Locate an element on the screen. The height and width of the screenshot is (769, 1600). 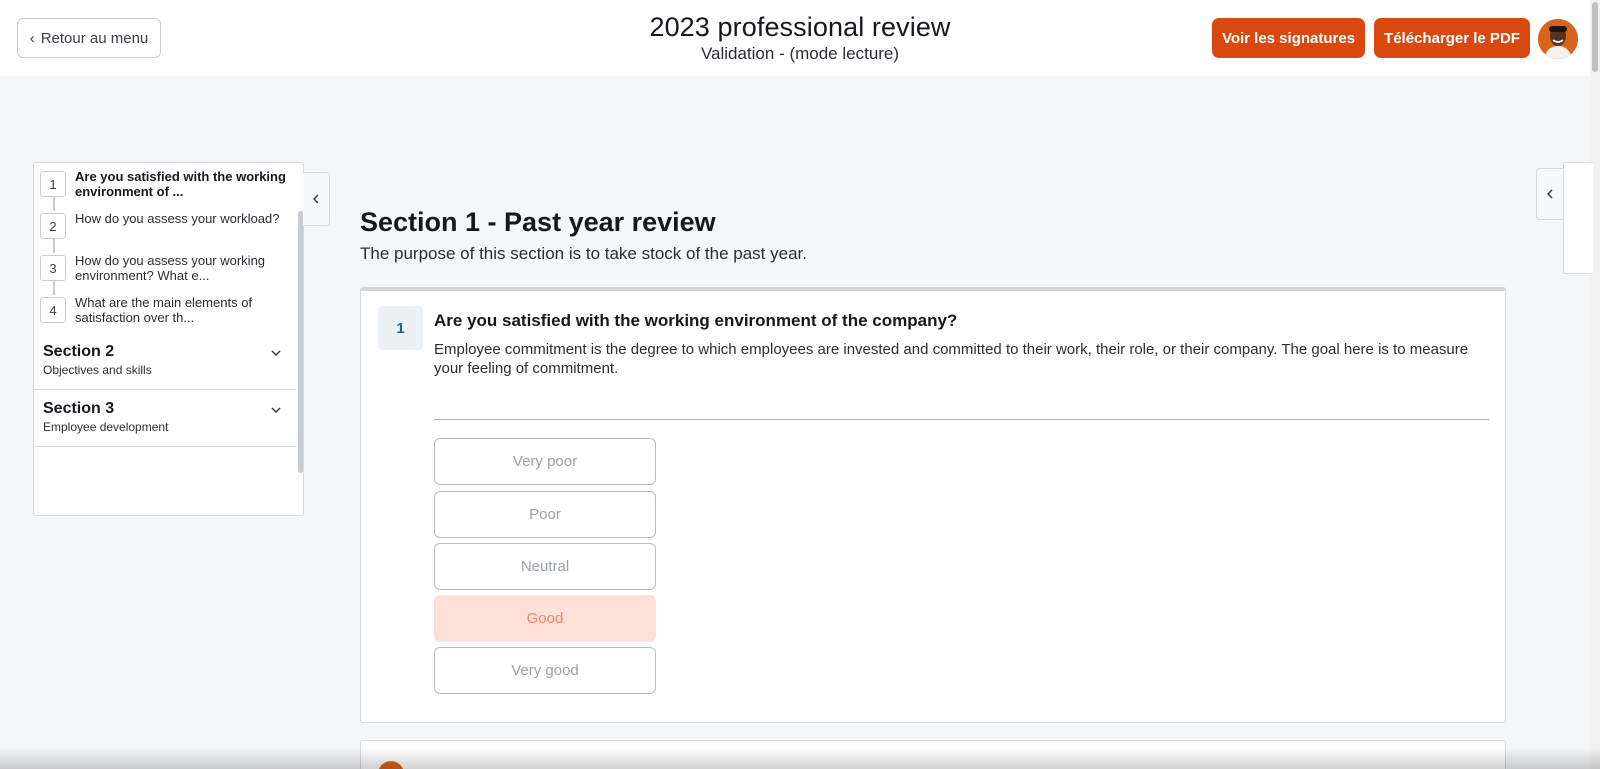
choice-very-poor: Very poor is located at coordinates (545, 461).